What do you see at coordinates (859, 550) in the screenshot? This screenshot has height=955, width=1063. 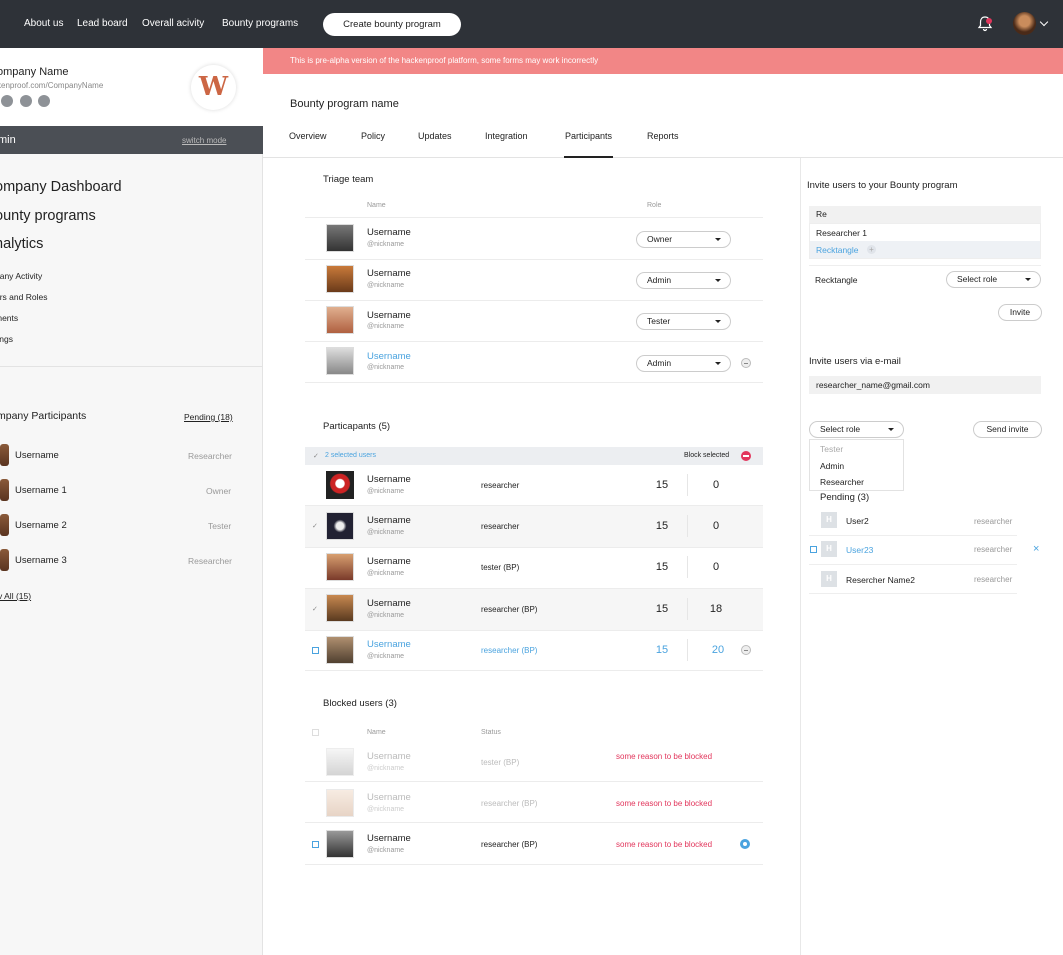 I see `pending-user-name: User23` at bounding box center [859, 550].